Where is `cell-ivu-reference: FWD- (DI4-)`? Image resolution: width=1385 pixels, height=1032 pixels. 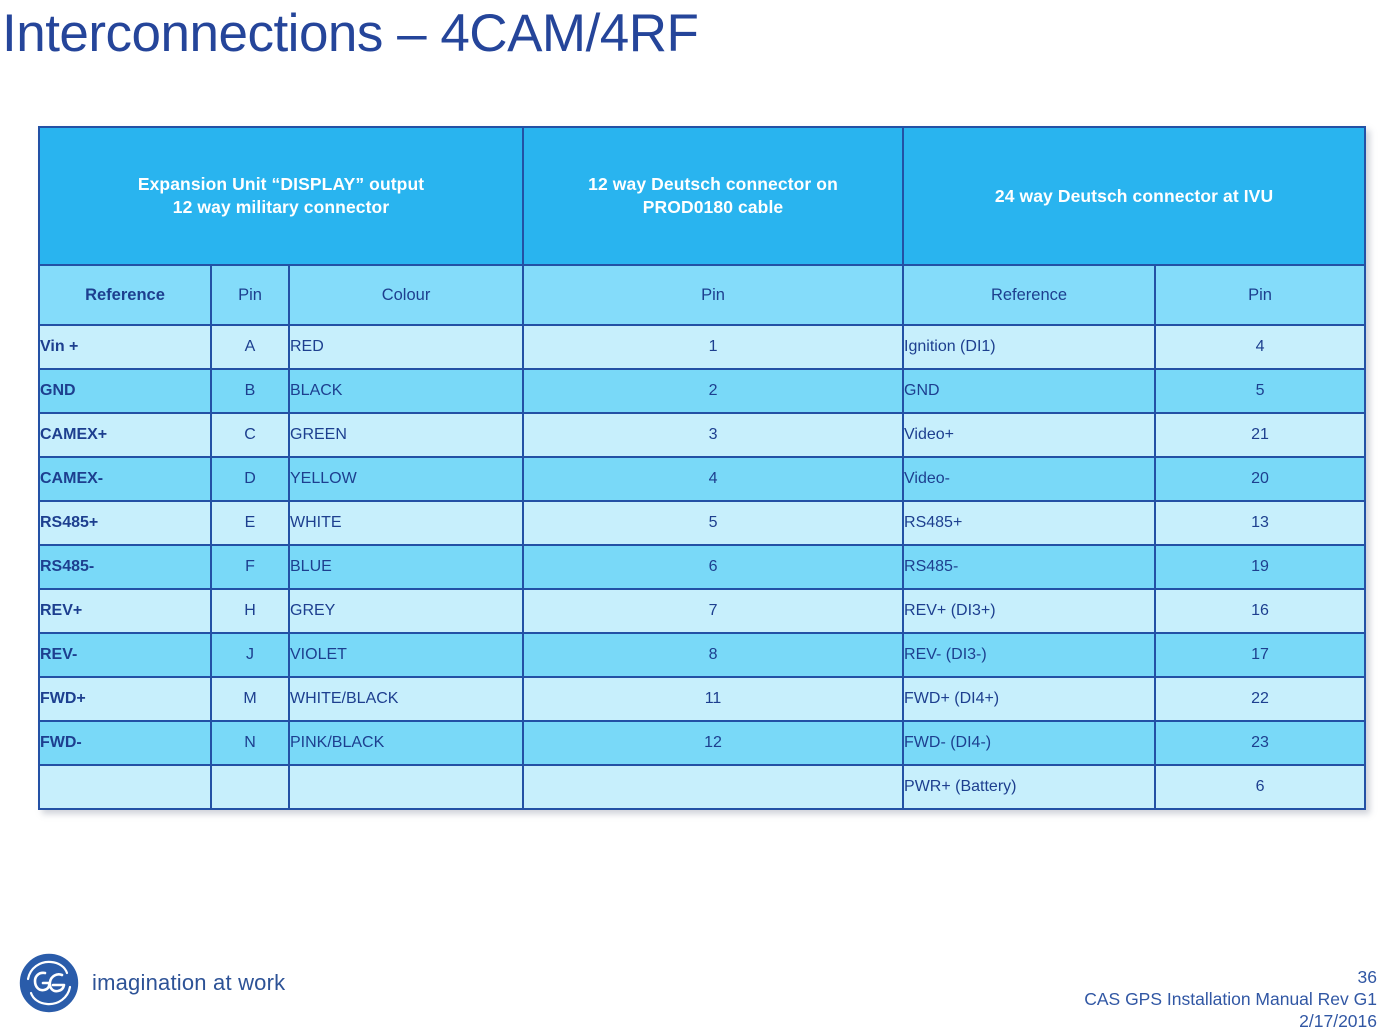
cell-ivu-reference: FWD- (DI4-) is located at coordinates (1029, 743).